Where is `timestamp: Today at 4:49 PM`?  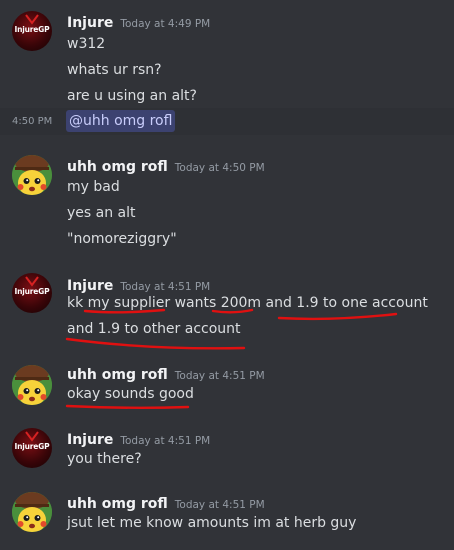 timestamp: Today at 4:49 PM is located at coordinates (165, 24).